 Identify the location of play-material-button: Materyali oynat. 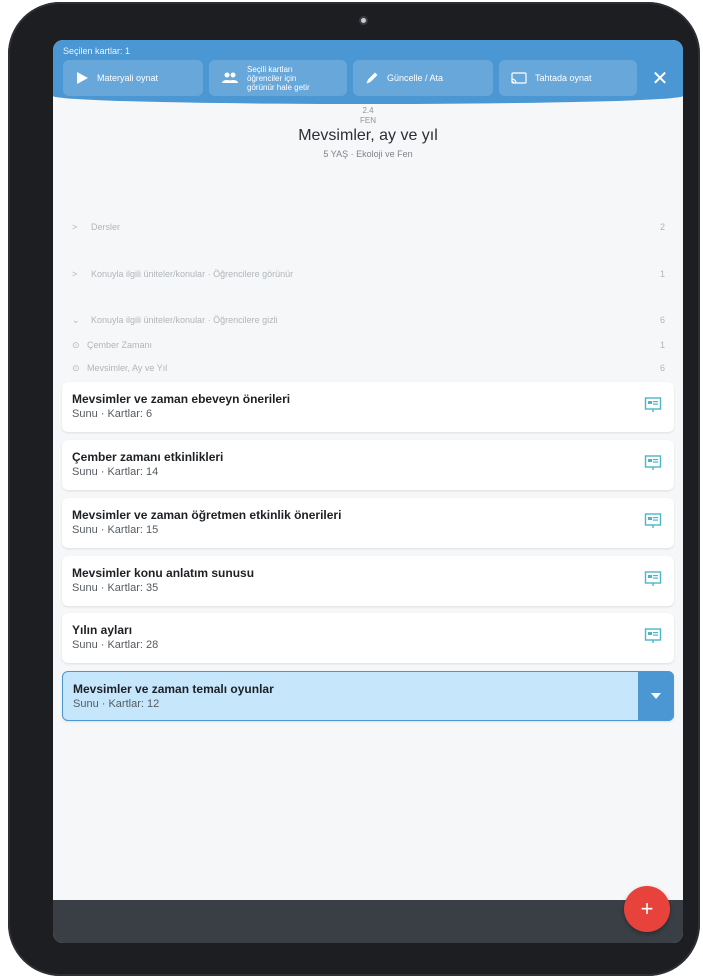
(133, 78).